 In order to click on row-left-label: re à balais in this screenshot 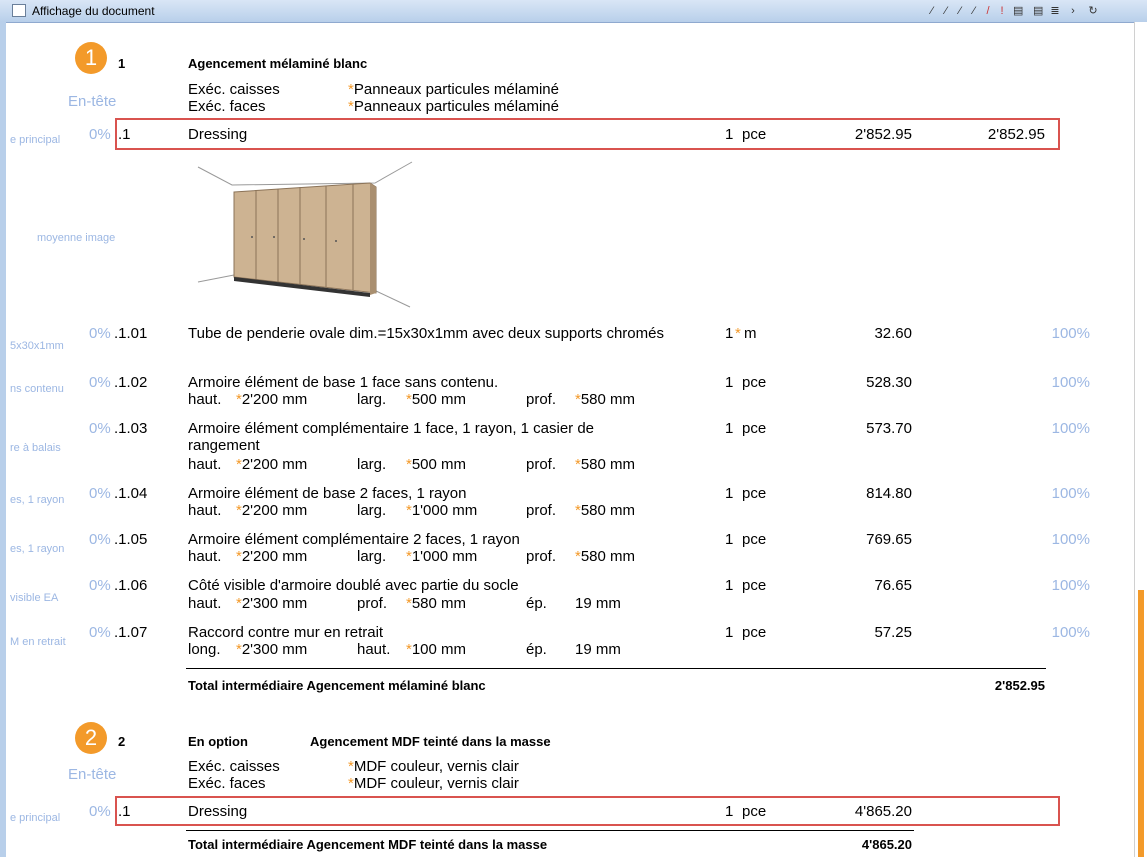, I will do `click(35, 448)`.